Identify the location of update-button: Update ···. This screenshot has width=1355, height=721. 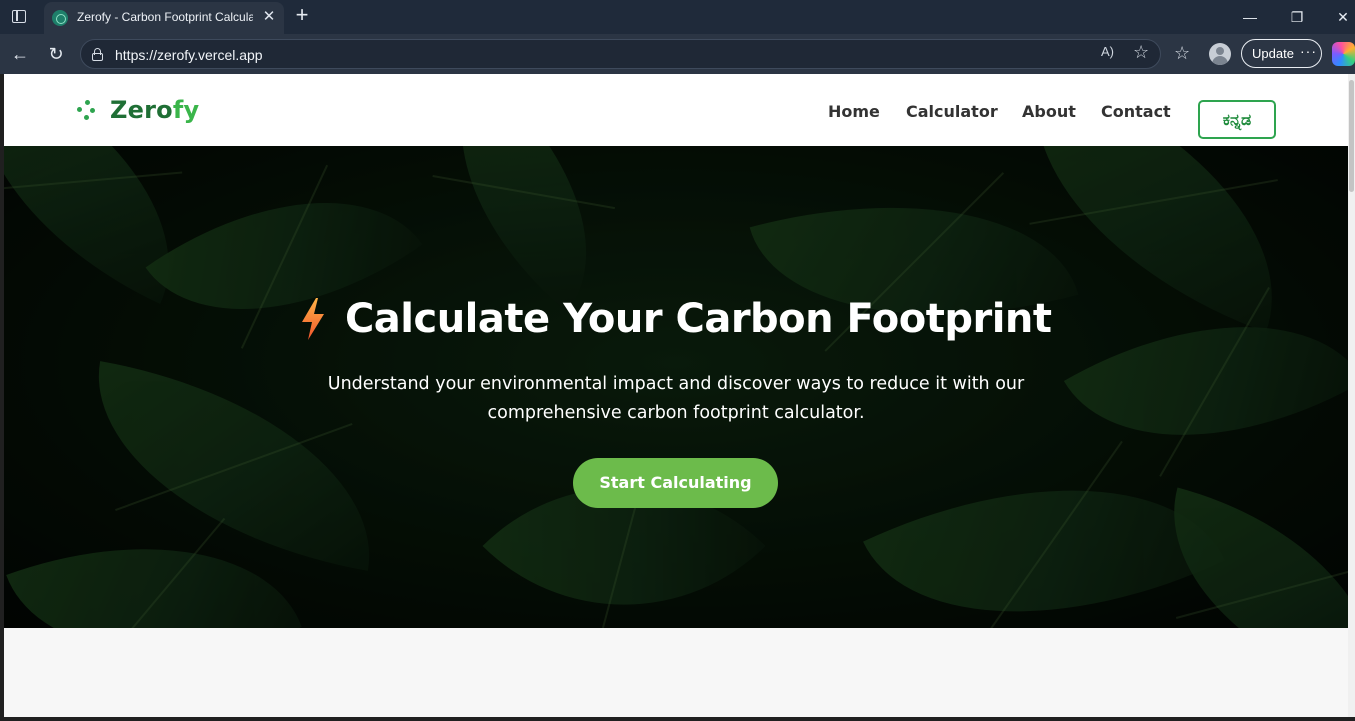
(1281, 53).